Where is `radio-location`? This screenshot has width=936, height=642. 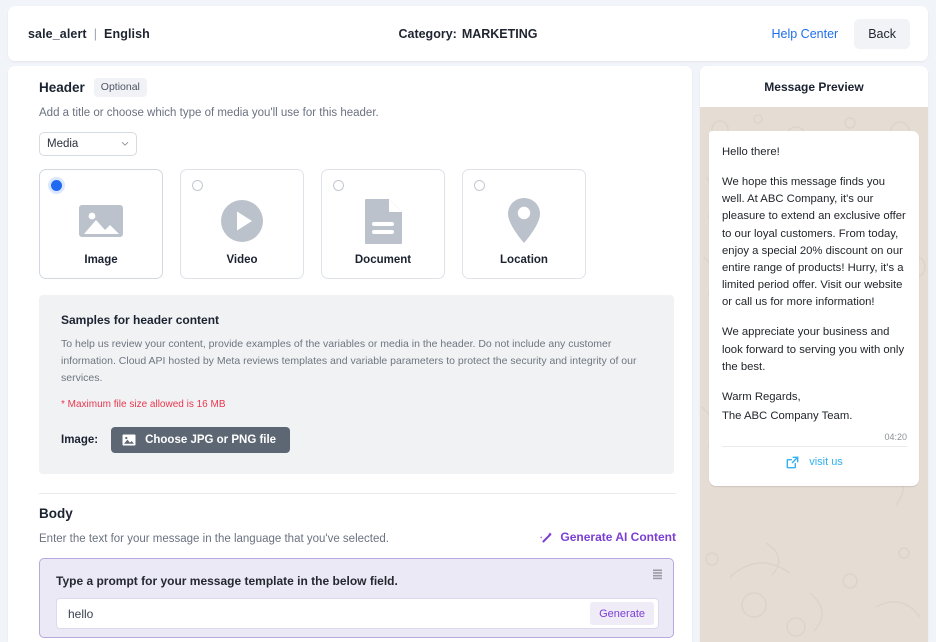
radio-location is located at coordinates (479, 185).